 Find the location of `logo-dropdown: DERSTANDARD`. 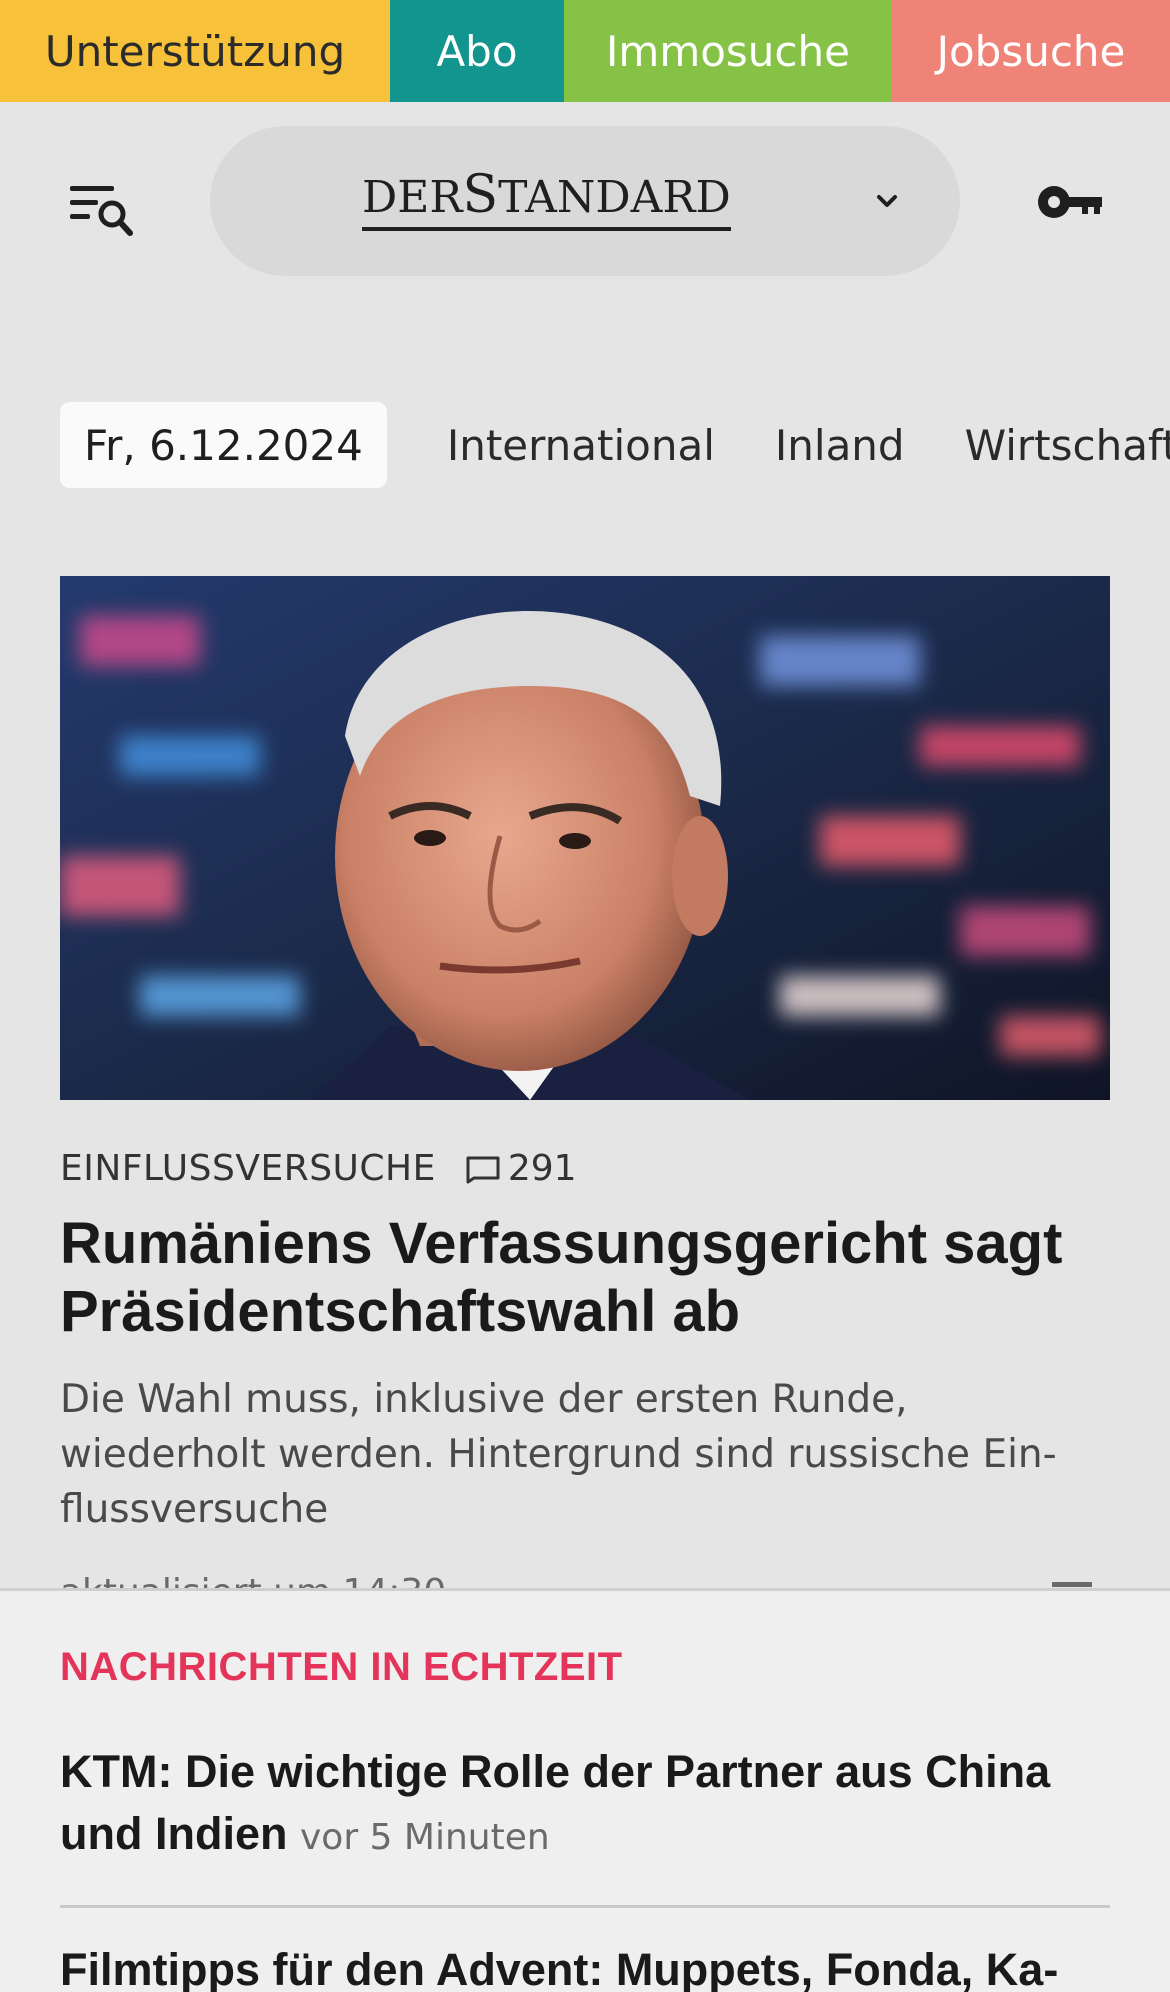

logo-dropdown: DERSTANDARD is located at coordinates (585, 201).